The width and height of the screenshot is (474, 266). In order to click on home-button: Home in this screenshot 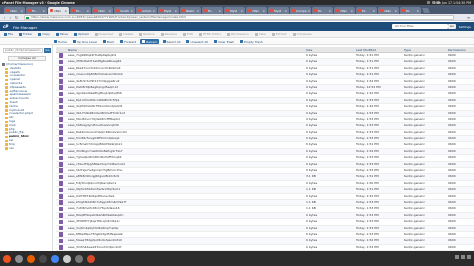, I will do `click(60, 41)`.